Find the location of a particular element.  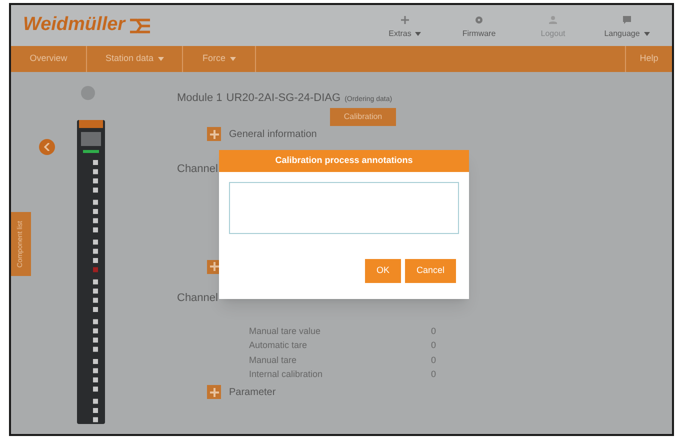

header-menu-item: Firmware is located at coordinates (479, 27).